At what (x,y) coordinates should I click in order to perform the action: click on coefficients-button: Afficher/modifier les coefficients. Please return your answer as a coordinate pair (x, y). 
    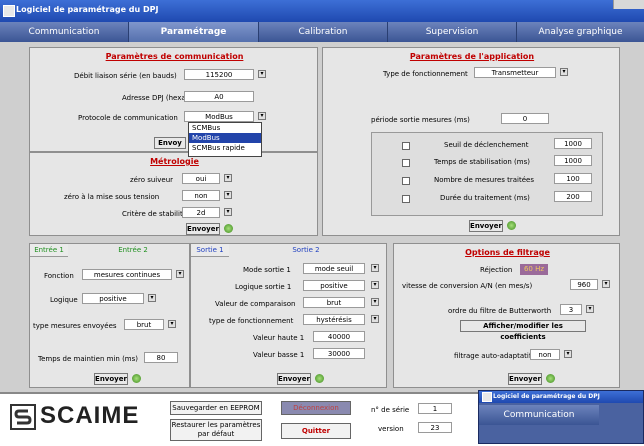
    Looking at the image, I should click on (523, 330).